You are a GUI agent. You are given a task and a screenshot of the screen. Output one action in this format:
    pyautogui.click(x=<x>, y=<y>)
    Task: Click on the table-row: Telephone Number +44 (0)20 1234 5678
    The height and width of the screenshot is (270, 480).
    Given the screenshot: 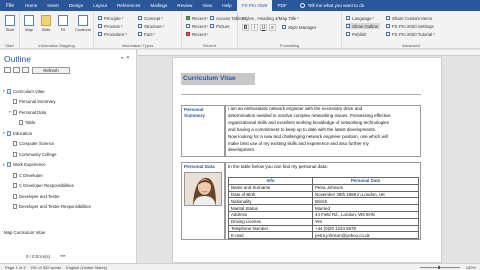 What is the action you would take?
    pyautogui.click(x=323, y=228)
    